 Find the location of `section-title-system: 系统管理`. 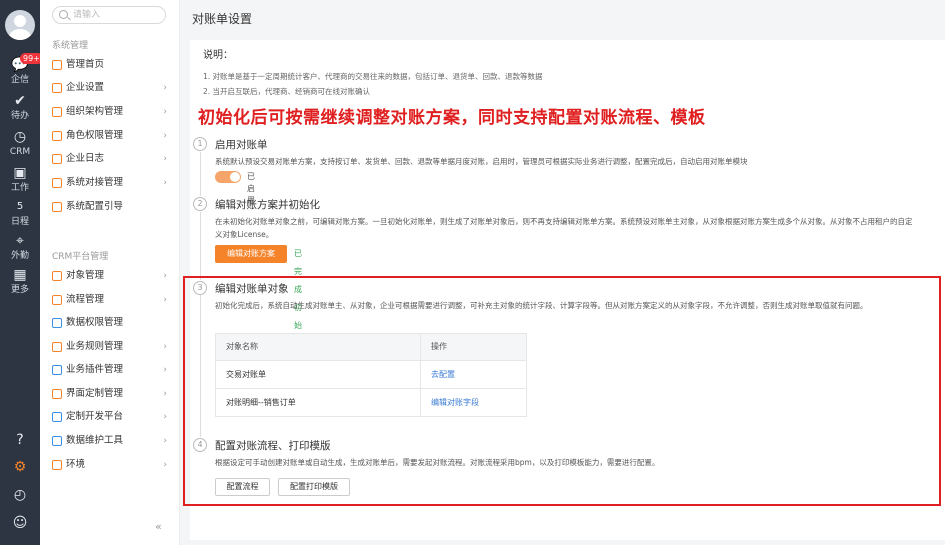

section-title-system: 系统管理 is located at coordinates (70, 46).